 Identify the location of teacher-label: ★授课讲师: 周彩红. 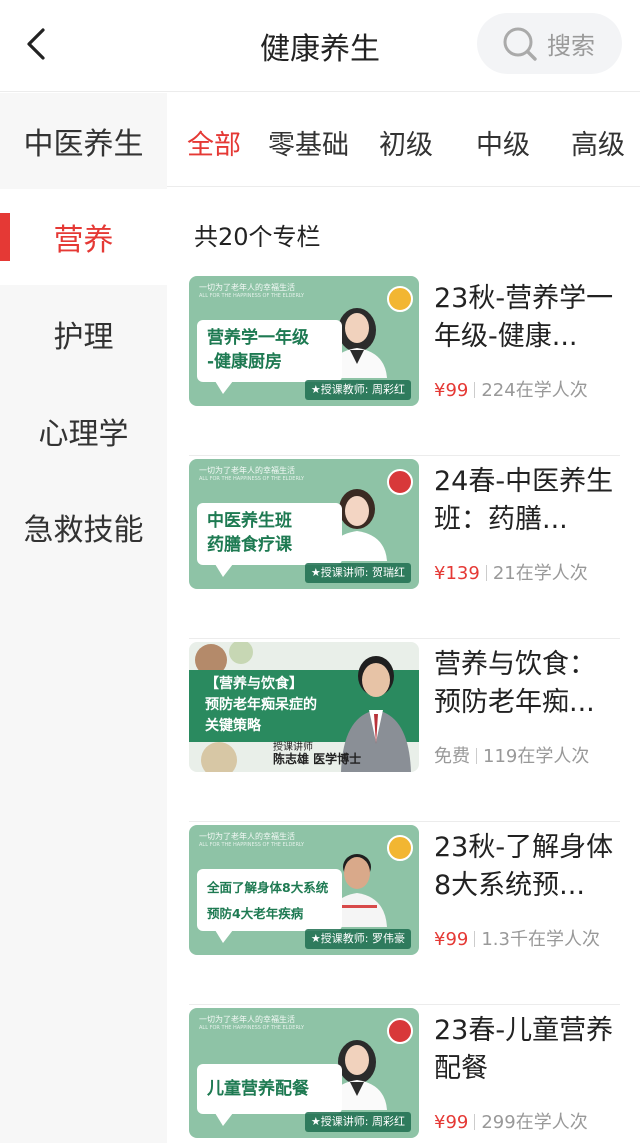
(357, 1122).